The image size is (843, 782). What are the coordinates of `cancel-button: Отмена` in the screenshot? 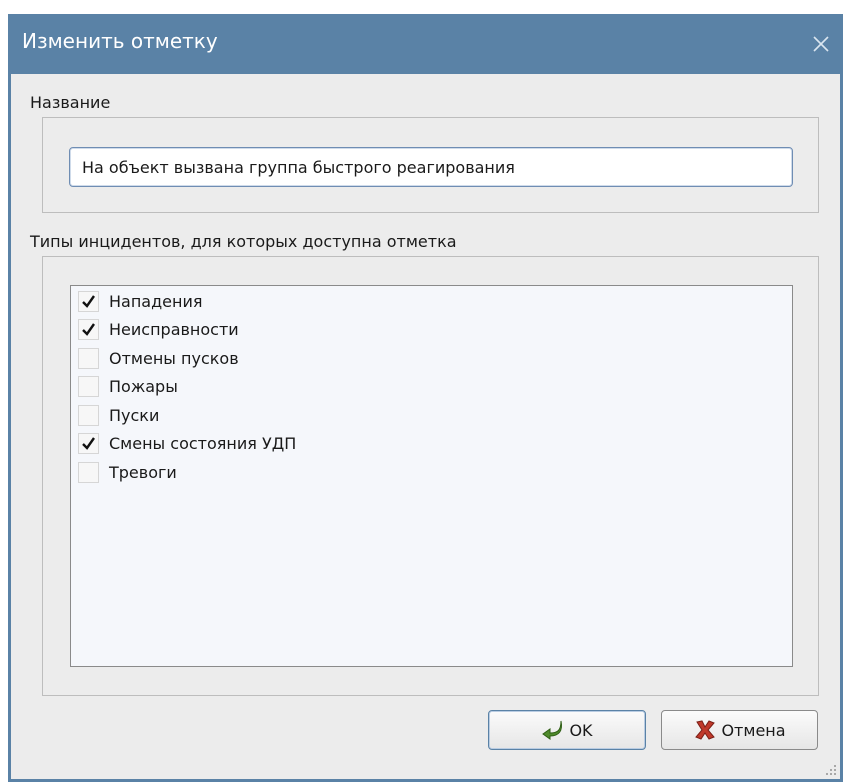 It's located at (739, 730).